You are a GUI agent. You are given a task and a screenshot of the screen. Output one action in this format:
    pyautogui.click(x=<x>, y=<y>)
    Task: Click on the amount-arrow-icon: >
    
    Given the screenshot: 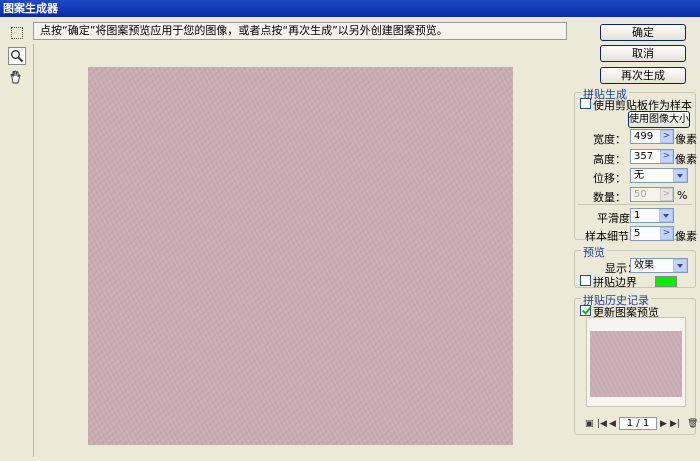 What is the action you would take?
    pyautogui.click(x=666, y=194)
    